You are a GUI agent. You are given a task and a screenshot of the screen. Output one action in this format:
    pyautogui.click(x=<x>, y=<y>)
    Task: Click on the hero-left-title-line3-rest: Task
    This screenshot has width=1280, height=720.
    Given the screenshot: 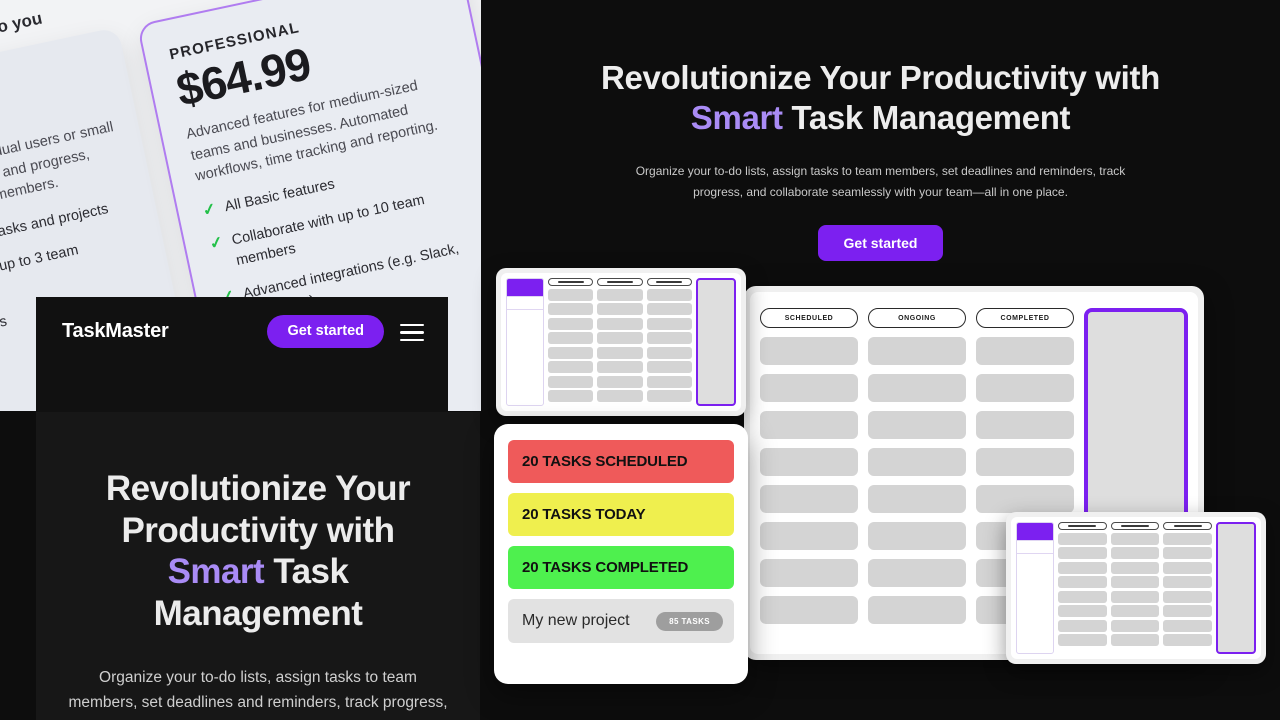 What is the action you would take?
    pyautogui.click(x=306, y=572)
    